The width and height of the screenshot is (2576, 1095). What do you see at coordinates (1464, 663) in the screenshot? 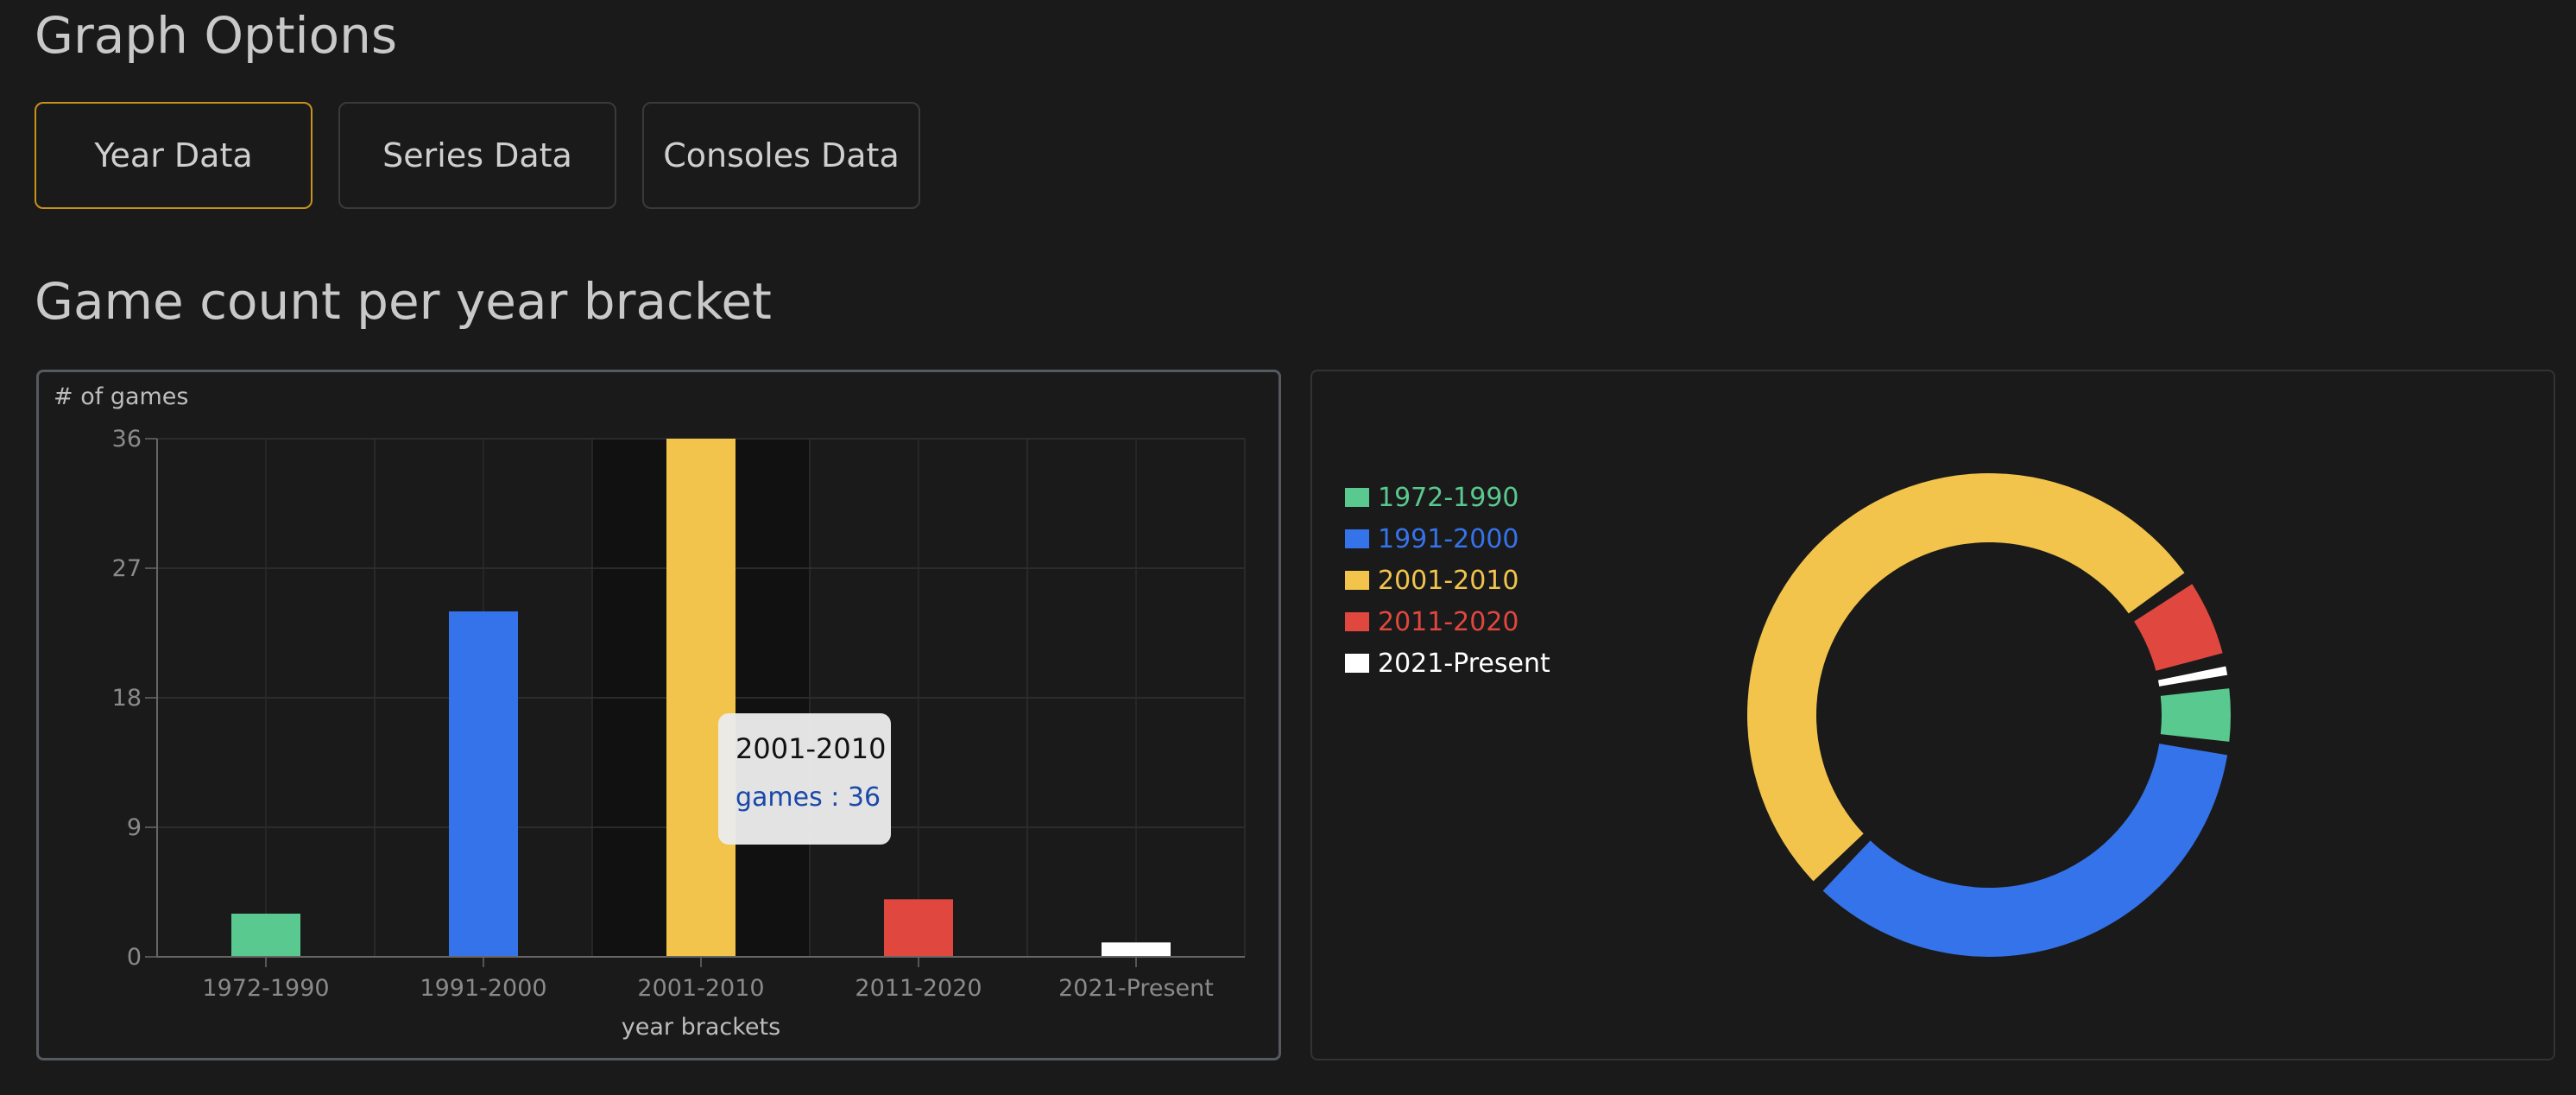
I see `legend-label: 2021-Present` at bounding box center [1464, 663].